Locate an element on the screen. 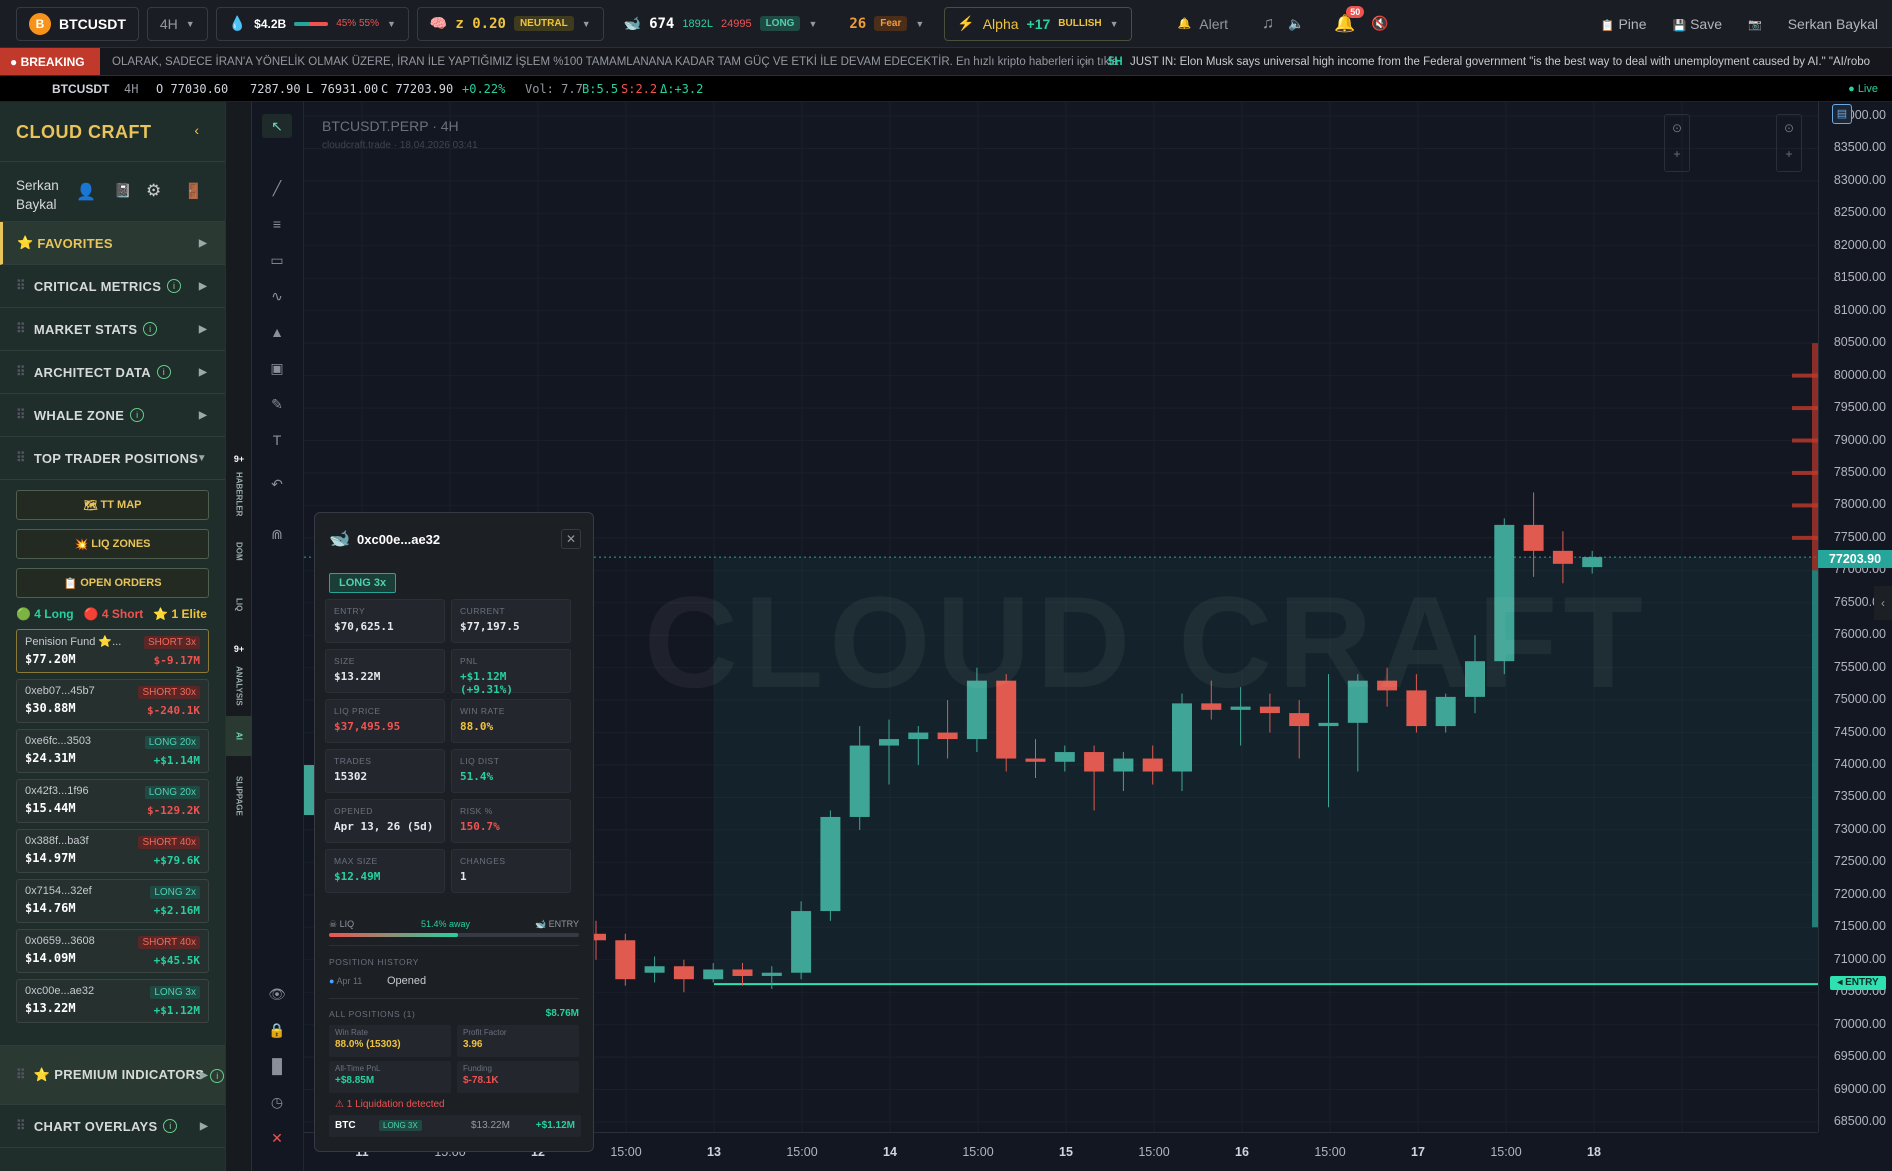  stat-cell-liq-price: LIQ PRICE $37,495.95 is located at coordinates (385, 721).